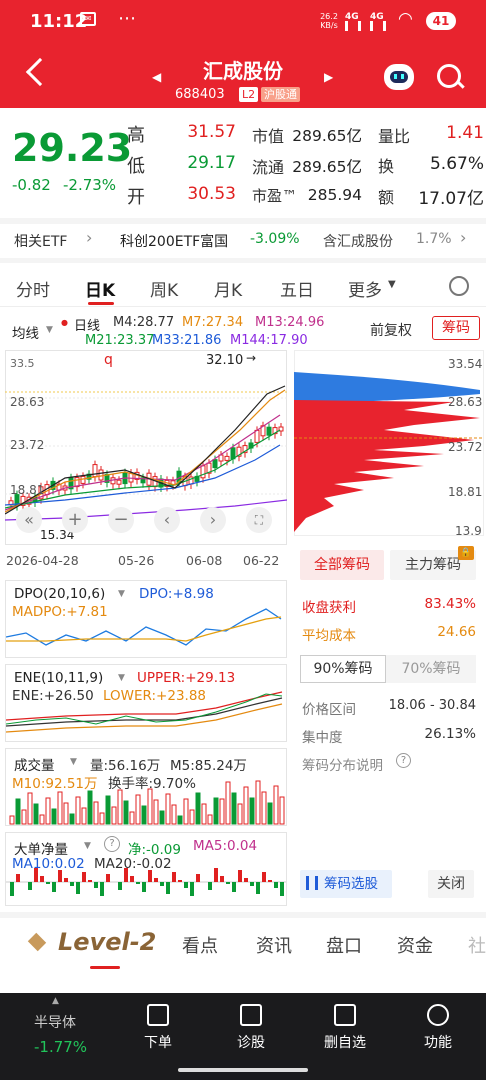 This screenshot has height=1080, width=486. What do you see at coordinates (167, 520) in the screenshot?
I see `prev-icon: ‹` at bounding box center [167, 520].